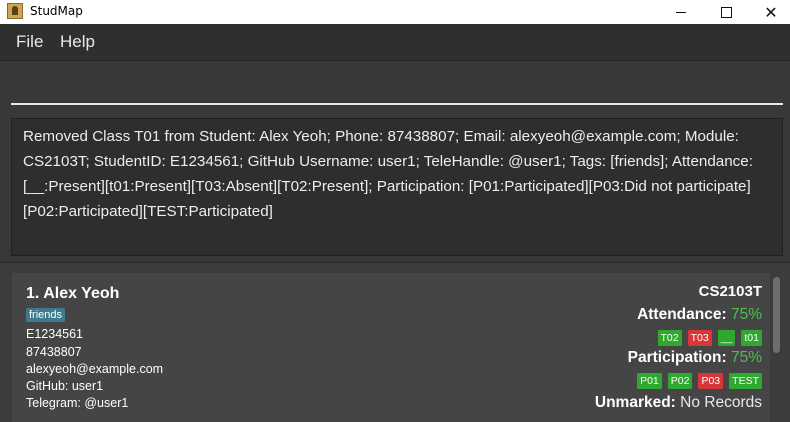 The width and height of the screenshot is (790, 422). Describe the element at coordinates (395, 12) in the screenshot. I see `title-bar: StudMap ✕` at that location.